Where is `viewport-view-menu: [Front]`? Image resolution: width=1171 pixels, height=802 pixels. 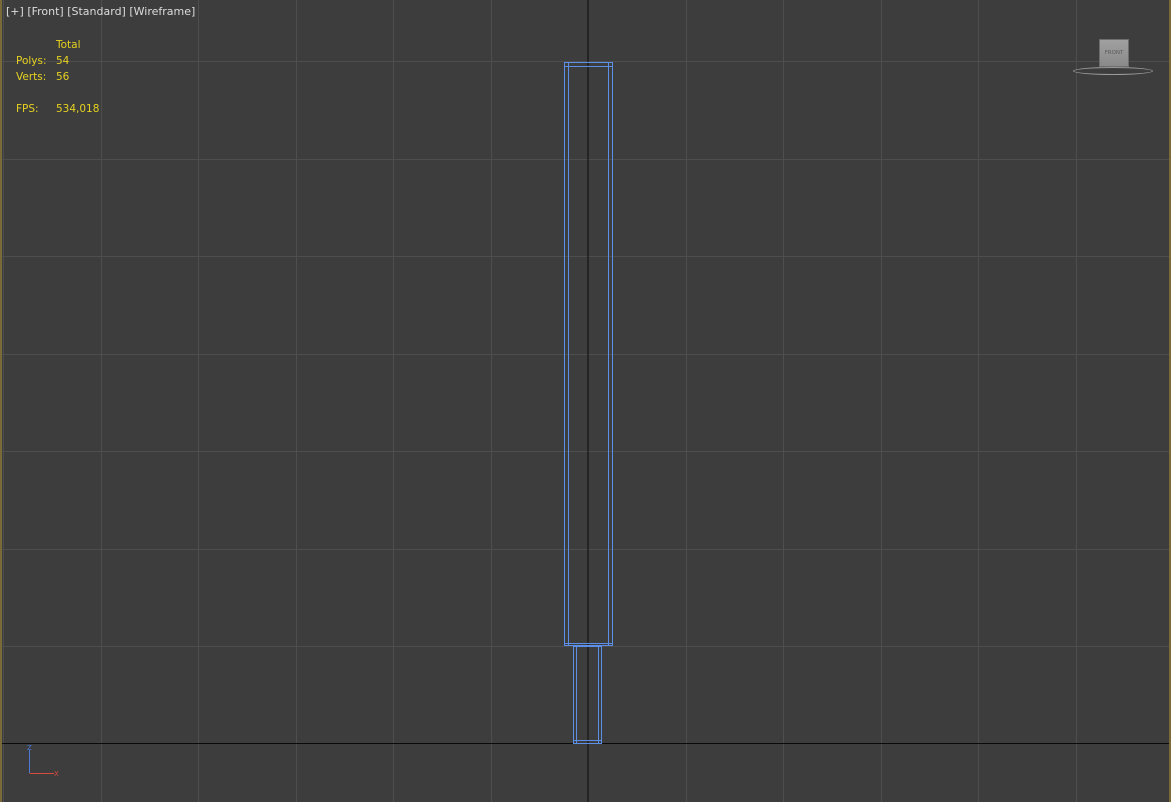
viewport-view-menu: [Front] is located at coordinates (45, 11).